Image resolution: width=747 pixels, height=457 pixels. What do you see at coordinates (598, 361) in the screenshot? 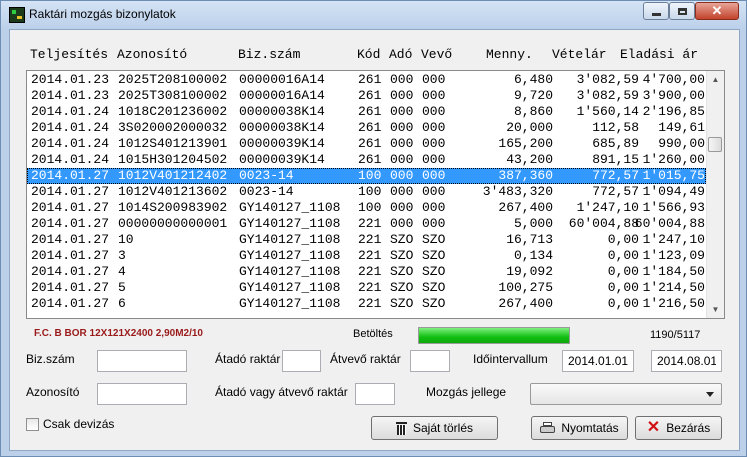
I see `date-from-input` at bounding box center [598, 361].